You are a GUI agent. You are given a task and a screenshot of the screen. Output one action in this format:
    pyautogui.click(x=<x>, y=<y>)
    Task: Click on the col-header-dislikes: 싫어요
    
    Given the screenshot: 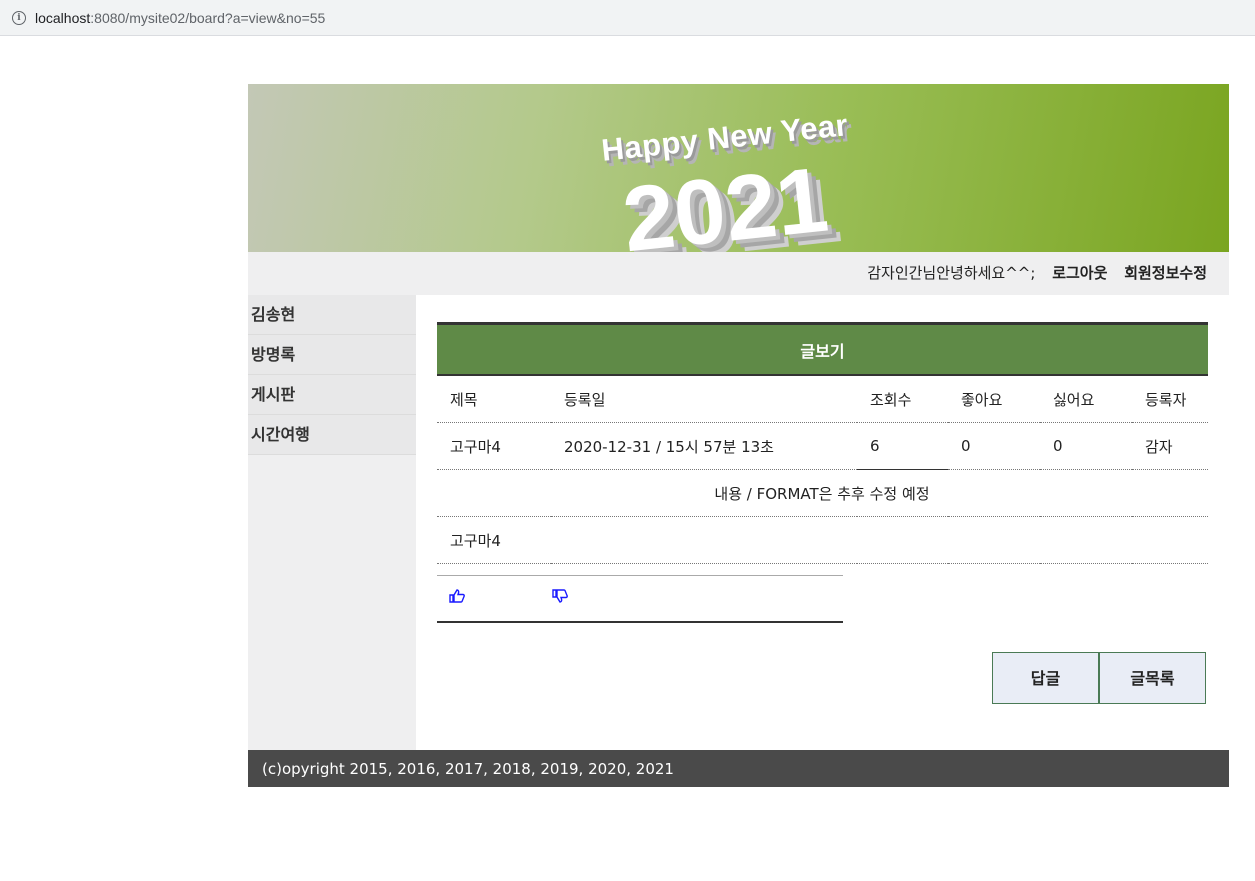 What is the action you would take?
    pyautogui.click(x=1086, y=399)
    